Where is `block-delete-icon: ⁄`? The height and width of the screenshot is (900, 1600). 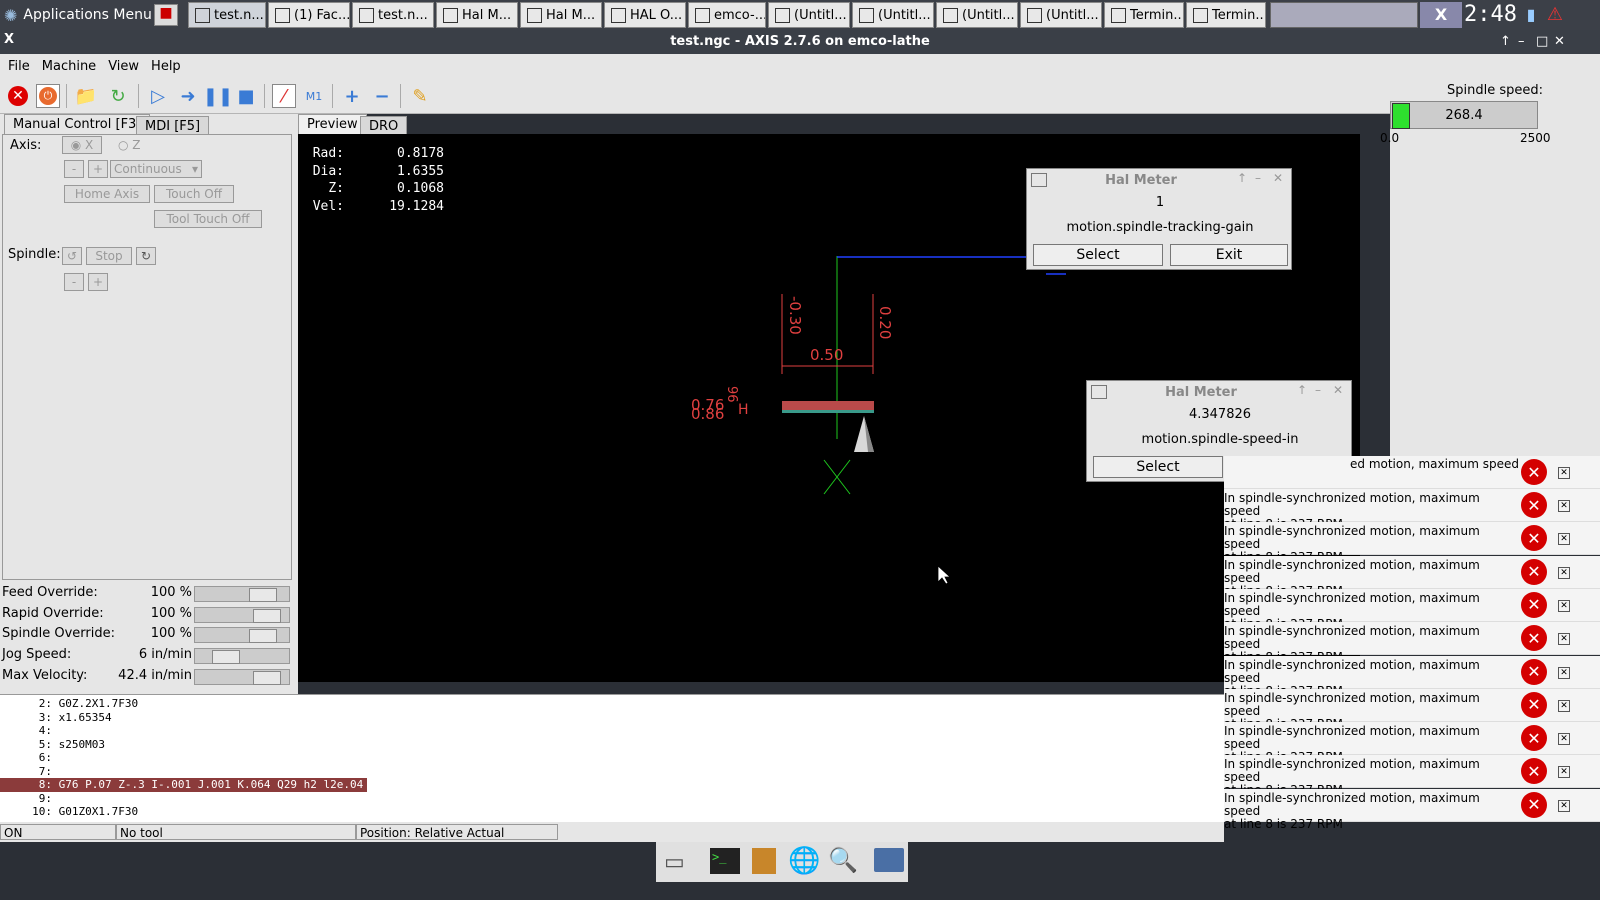
block-delete-icon: ⁄ is located at coordinates (284, 96).